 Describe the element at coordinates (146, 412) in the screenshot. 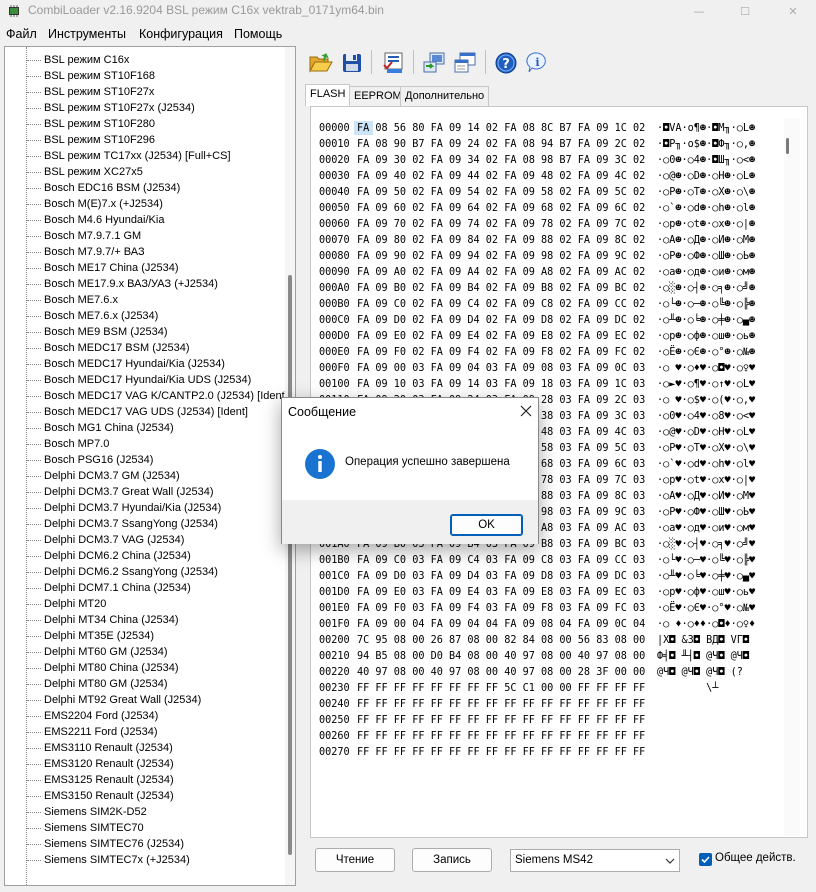

I see `tree-item: Bosch MEDC17 VAG UDS (J2534) [Ident]` at that location.